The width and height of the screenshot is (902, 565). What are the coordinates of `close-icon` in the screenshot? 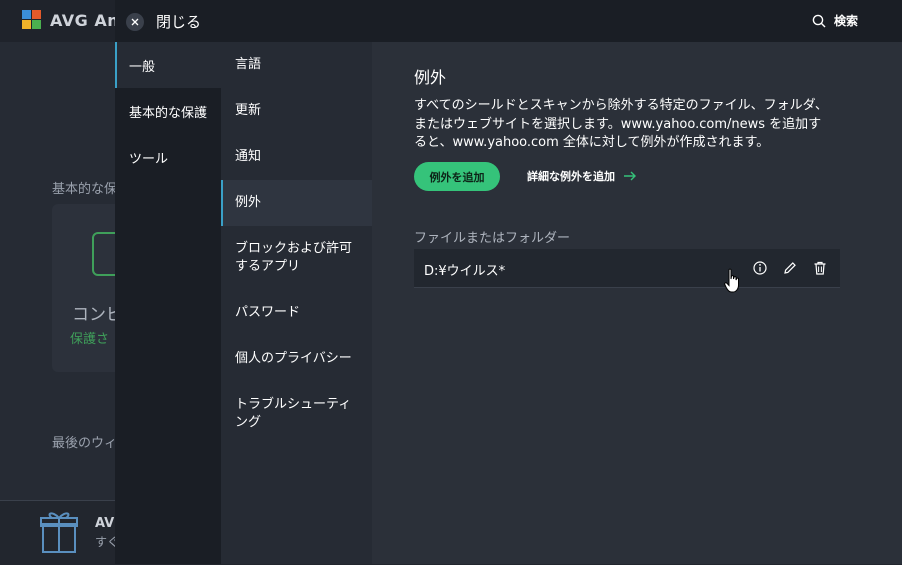 It's located at (135, 21).